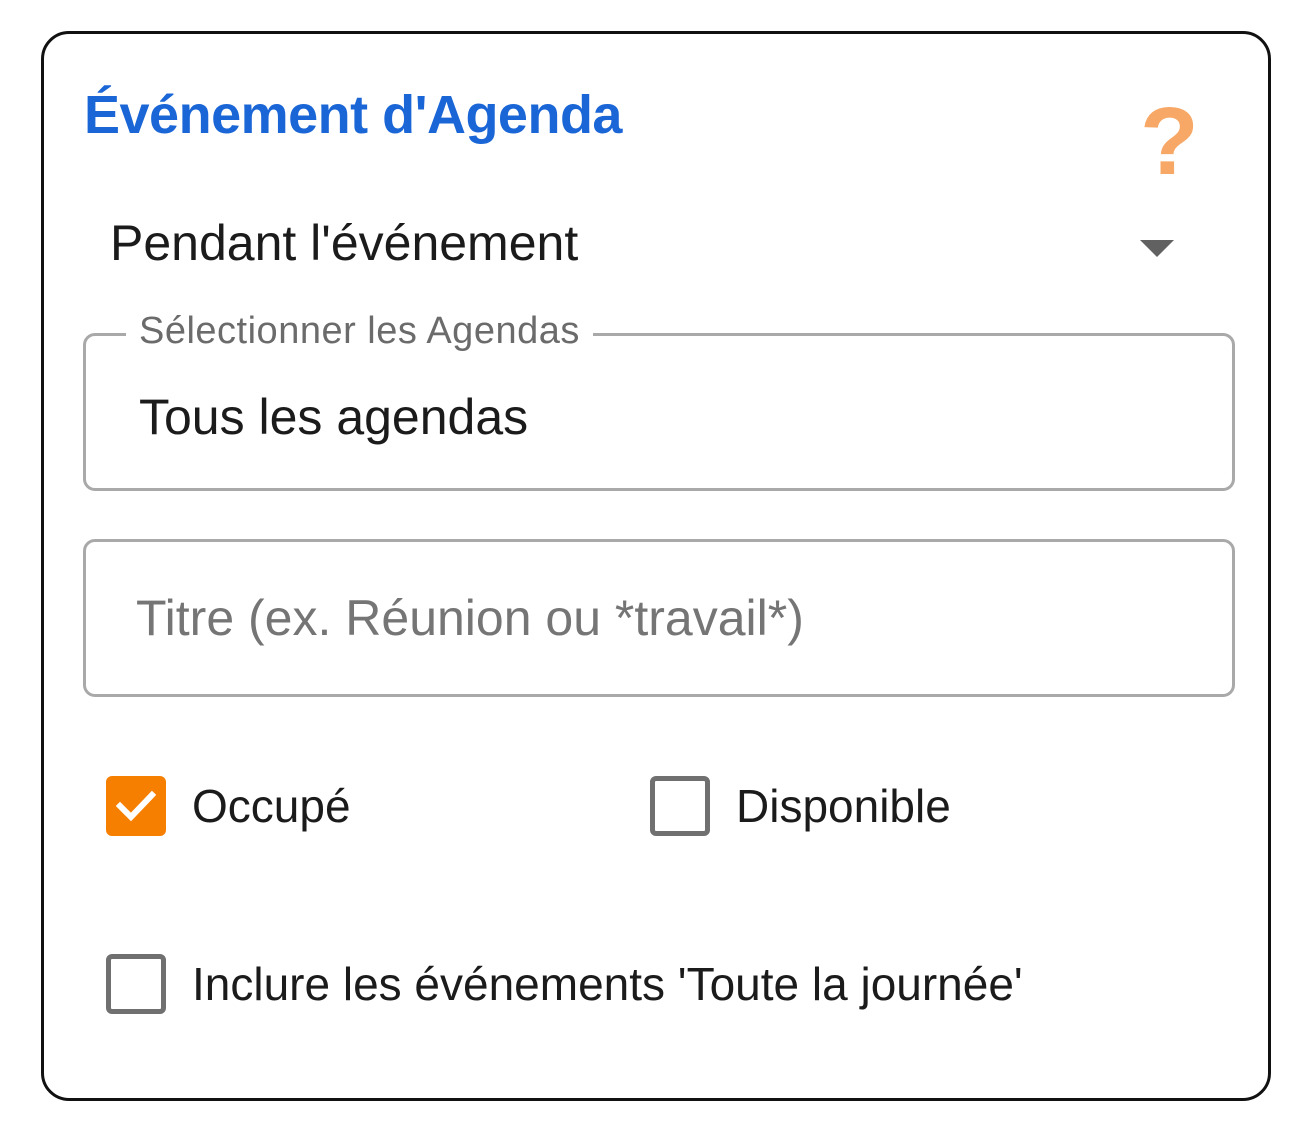 This screenshot has height=1136, width=1311. I want to click on card-title: Événement d'Agenda, so click(353, 115).